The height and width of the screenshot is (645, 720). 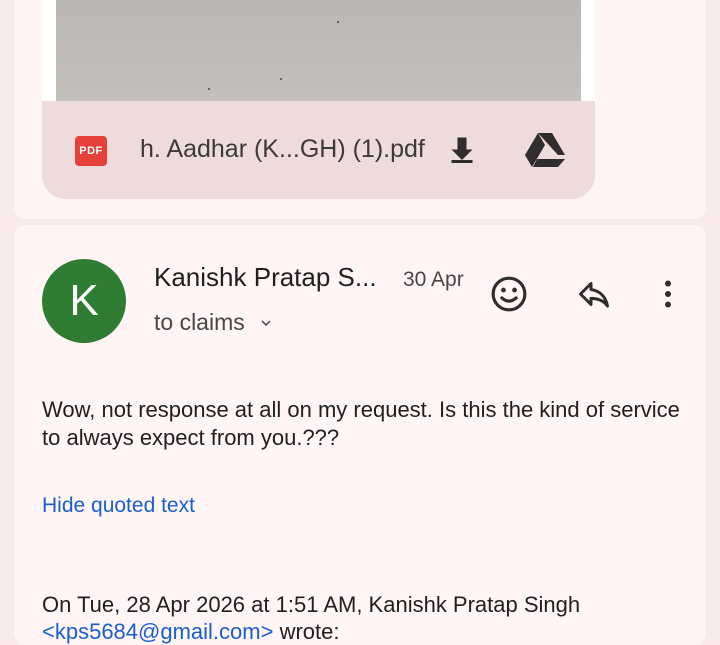 What do you see at coordinates (266, 322) in the screenshot?
I see `chevron-down-icon` at bounding box center [266, 322].